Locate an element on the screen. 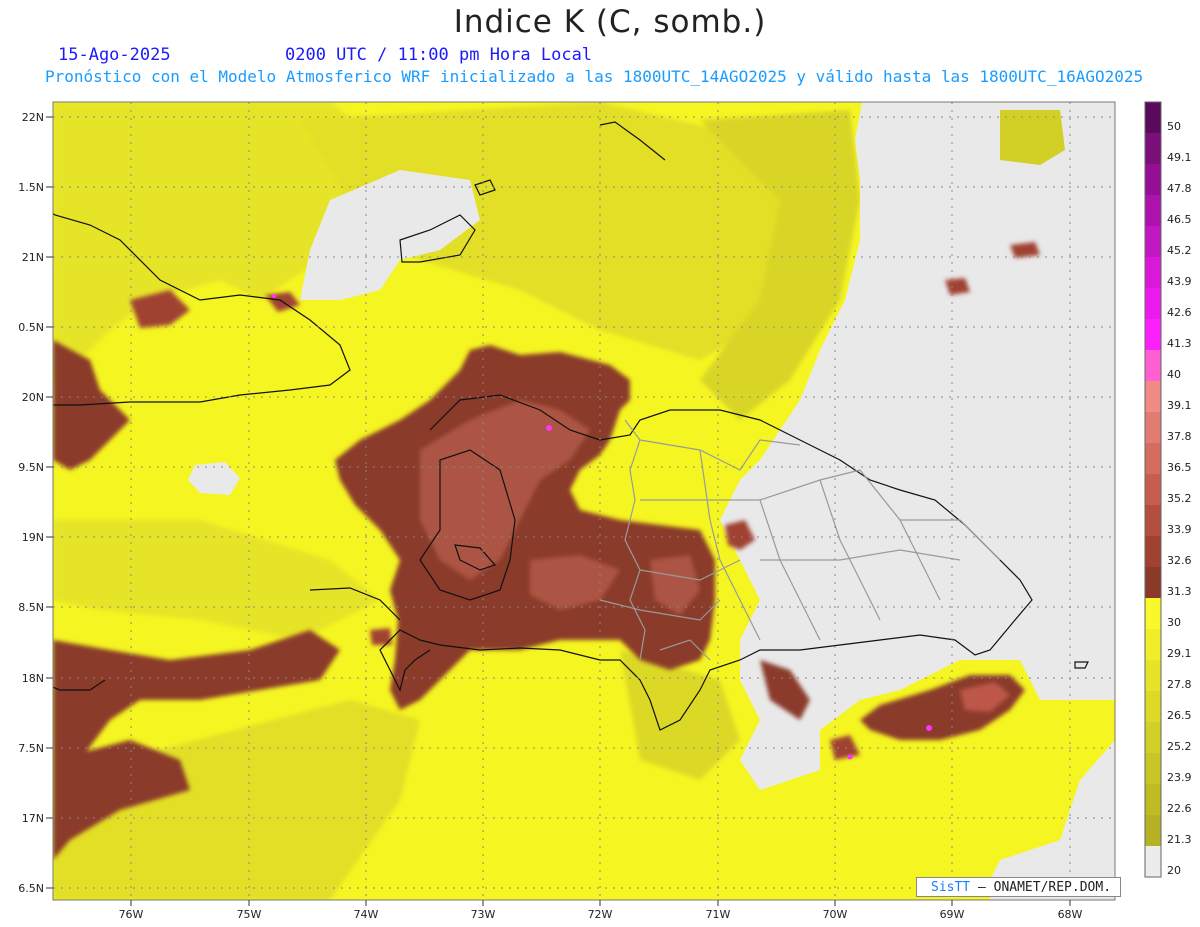 The width and height of the screenshot is (1200, 927). lat-label: 18N is located at coordinates (33, 678).